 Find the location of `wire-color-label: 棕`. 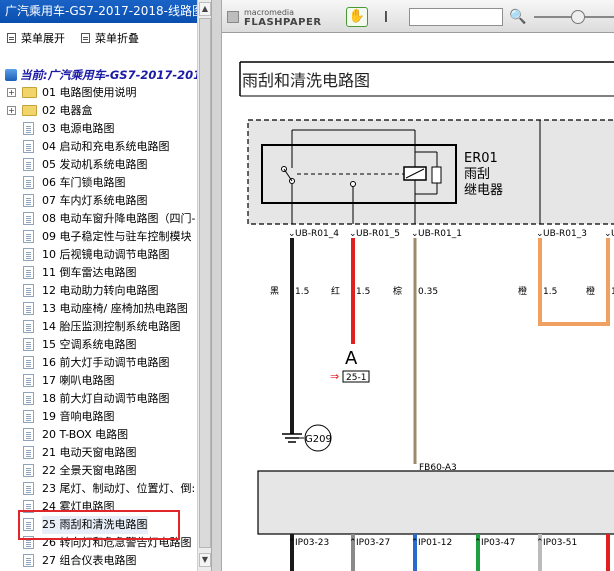

wire-color-label: 棕 is located at coordinates (397, 291).